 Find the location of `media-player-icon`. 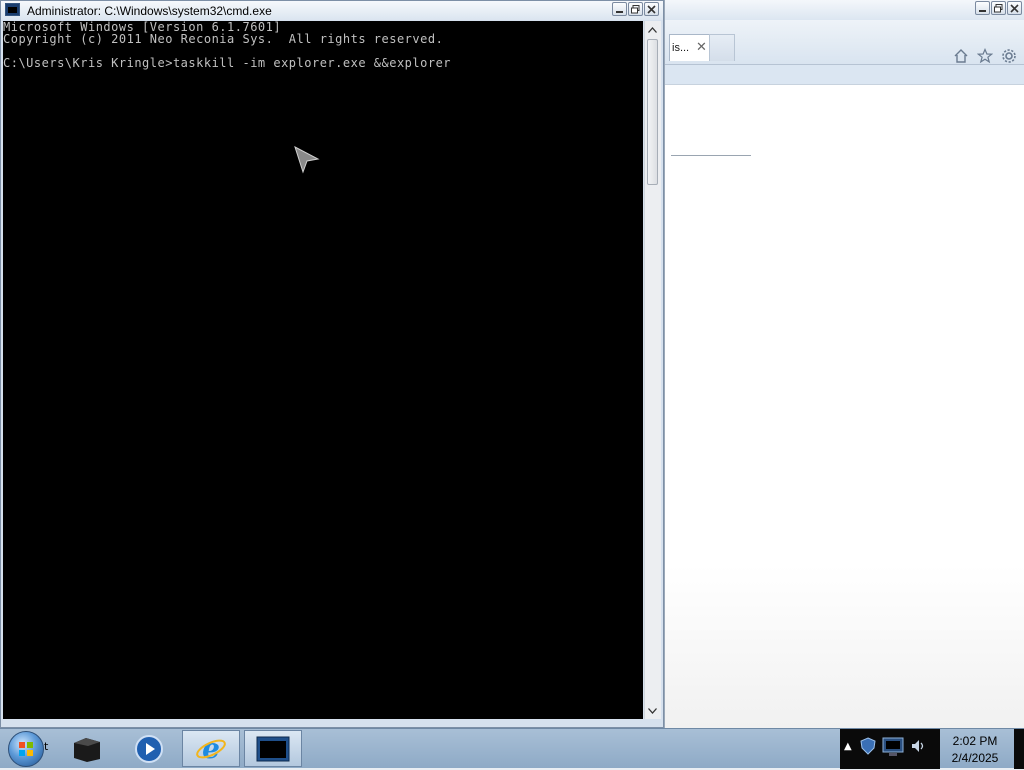

media-player-icon is located at coordinates (149, 748).